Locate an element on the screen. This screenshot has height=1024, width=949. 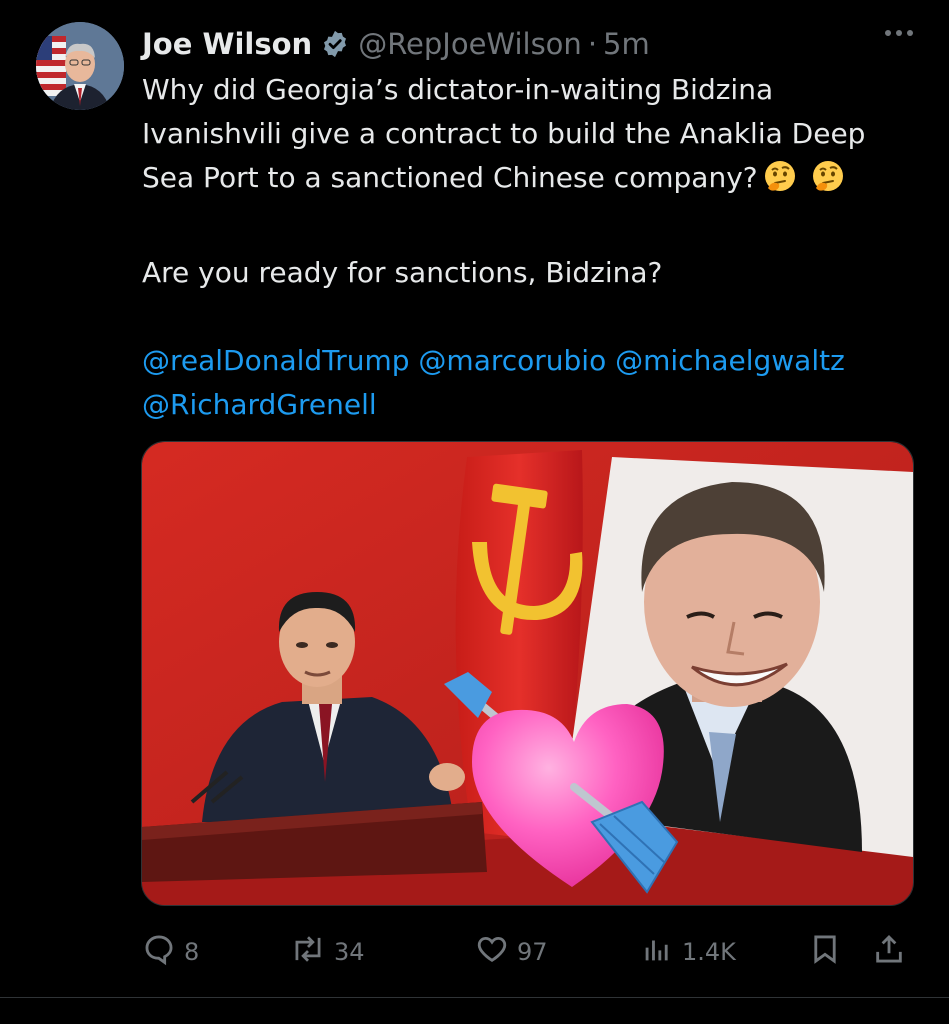
more-options-icon is located at coordinates (899, 33).